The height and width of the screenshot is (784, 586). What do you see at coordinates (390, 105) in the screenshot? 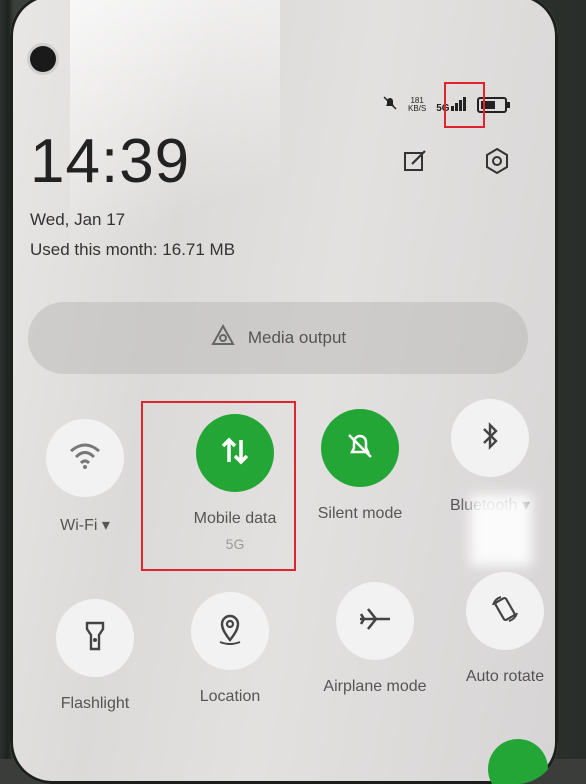
I see `do-not-disturb-icon` at bounding box center [390, 105].